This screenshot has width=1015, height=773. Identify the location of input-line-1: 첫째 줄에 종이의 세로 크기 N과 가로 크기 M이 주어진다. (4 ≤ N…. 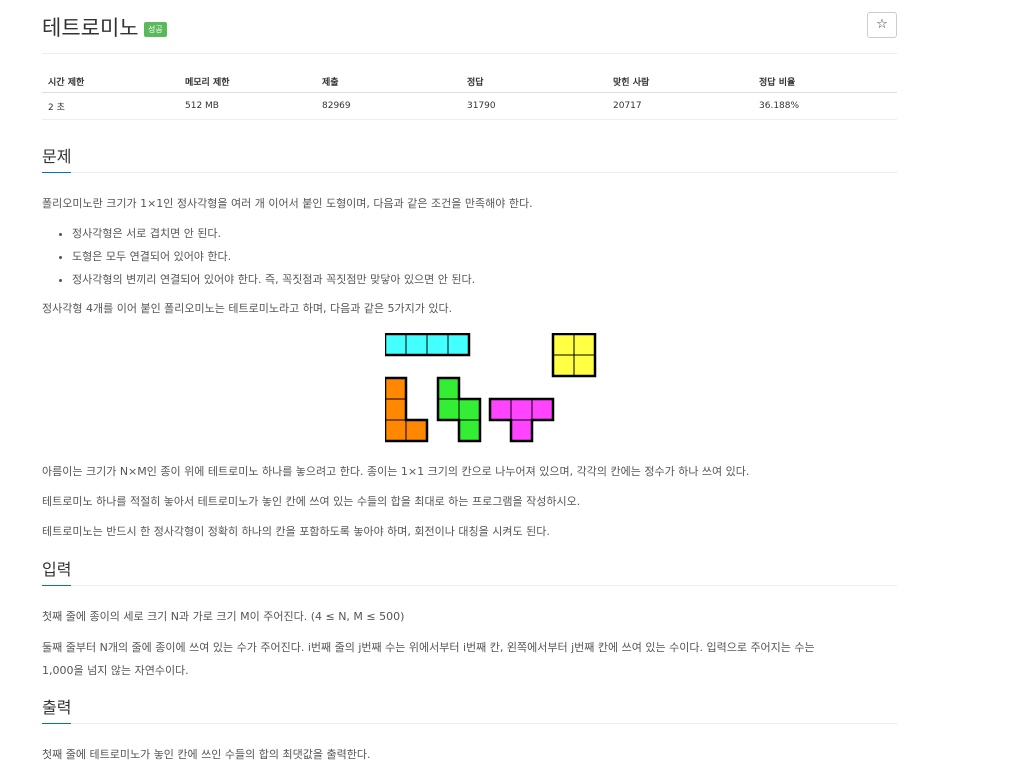
(223, 616).